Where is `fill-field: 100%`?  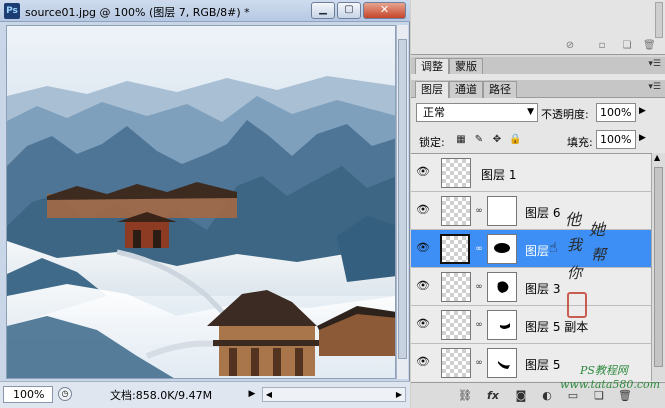 fill-field: 100% is located at coordinates (616, 139).